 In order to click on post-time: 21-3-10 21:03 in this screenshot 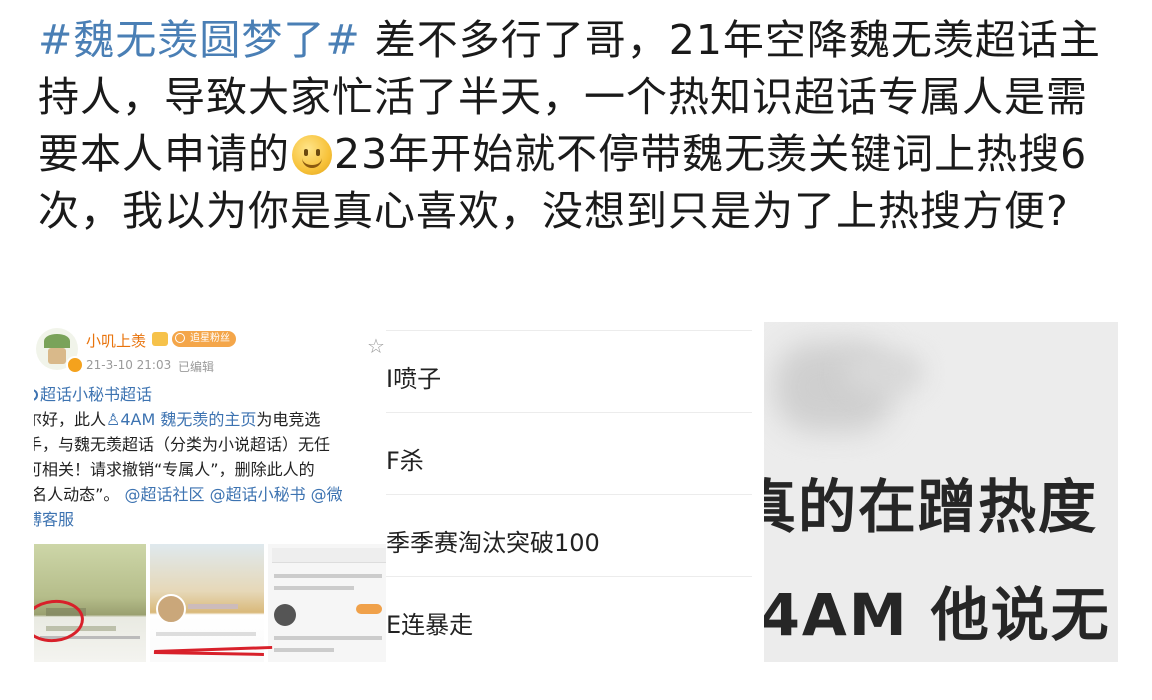, I will do `click(129, 365)`.